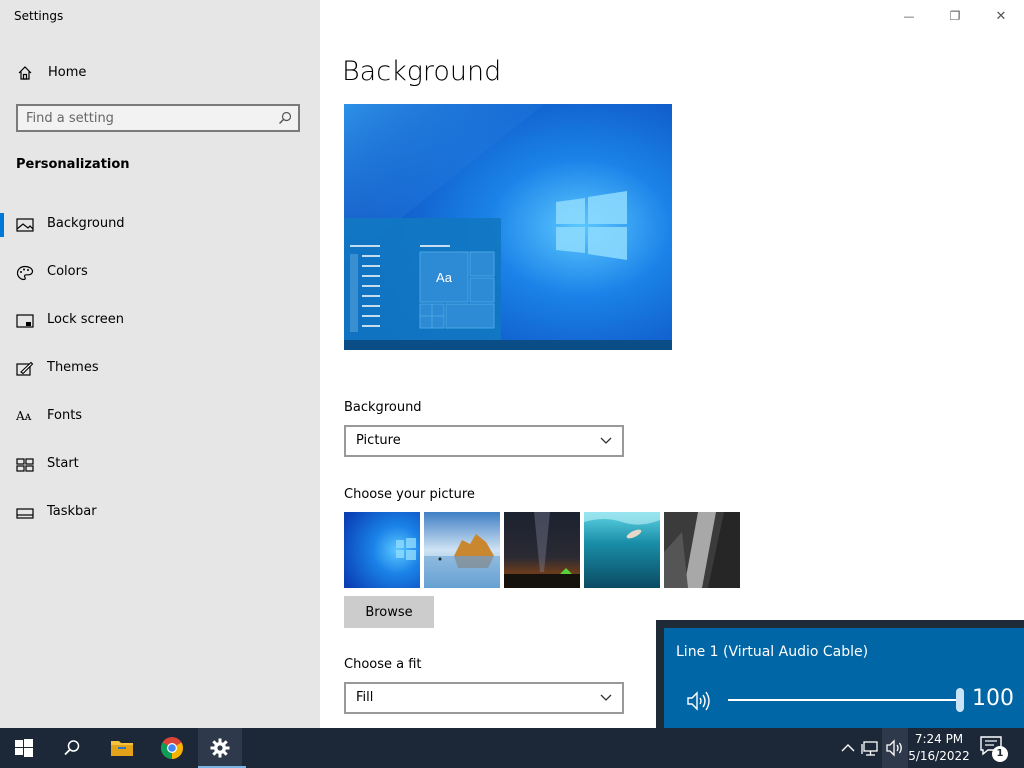  What do you see at coordinates (960, 700) in the screenshot?
I see `volume-slider-thumb` at bounding box center [960, 700].